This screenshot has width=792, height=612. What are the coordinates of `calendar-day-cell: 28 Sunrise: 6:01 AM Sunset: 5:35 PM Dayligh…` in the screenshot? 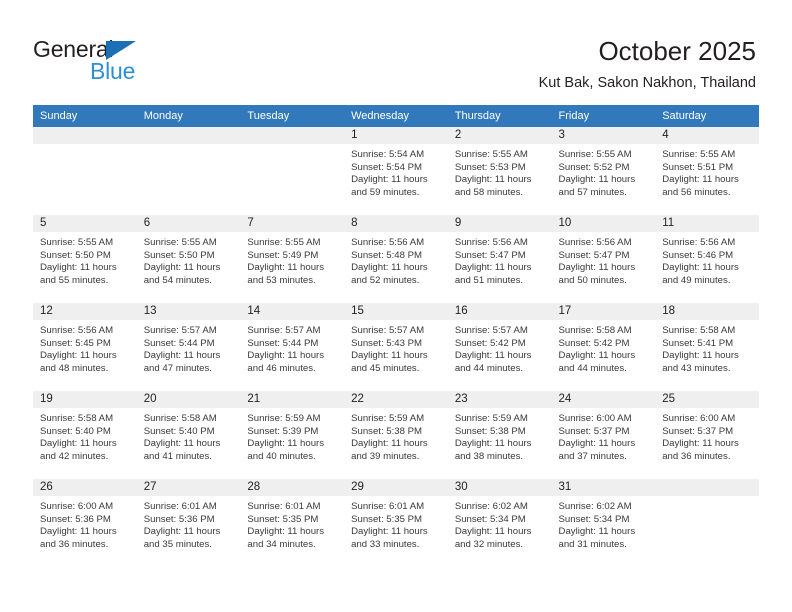 It's located at (292, 523).